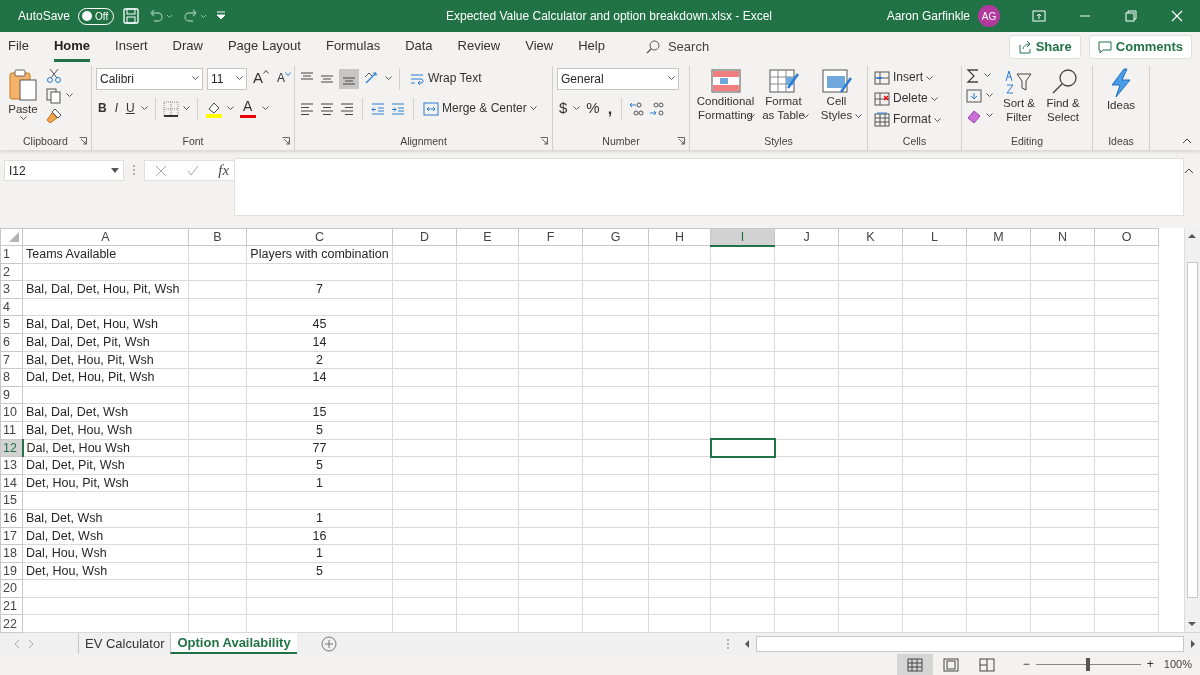 The image size is (1200, 675). What do you see at coordinates (1177, 16) in the screenshot?
I see `close-icon` at bounding box center [1177, 16].